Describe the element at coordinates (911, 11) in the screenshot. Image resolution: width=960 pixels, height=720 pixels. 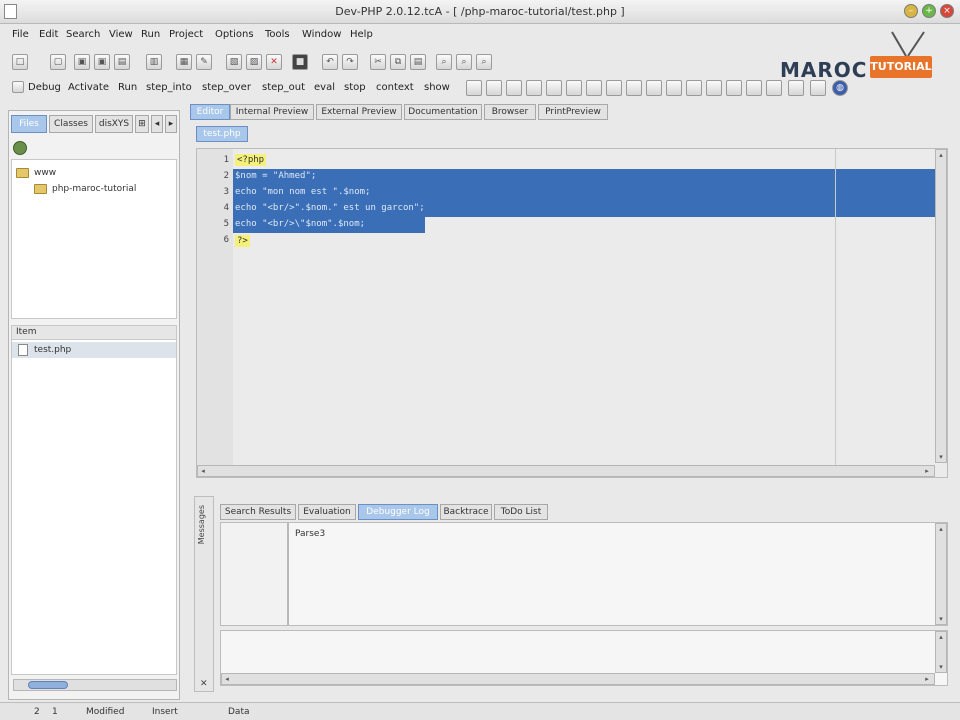
I see `minimize-button: –` at that location.